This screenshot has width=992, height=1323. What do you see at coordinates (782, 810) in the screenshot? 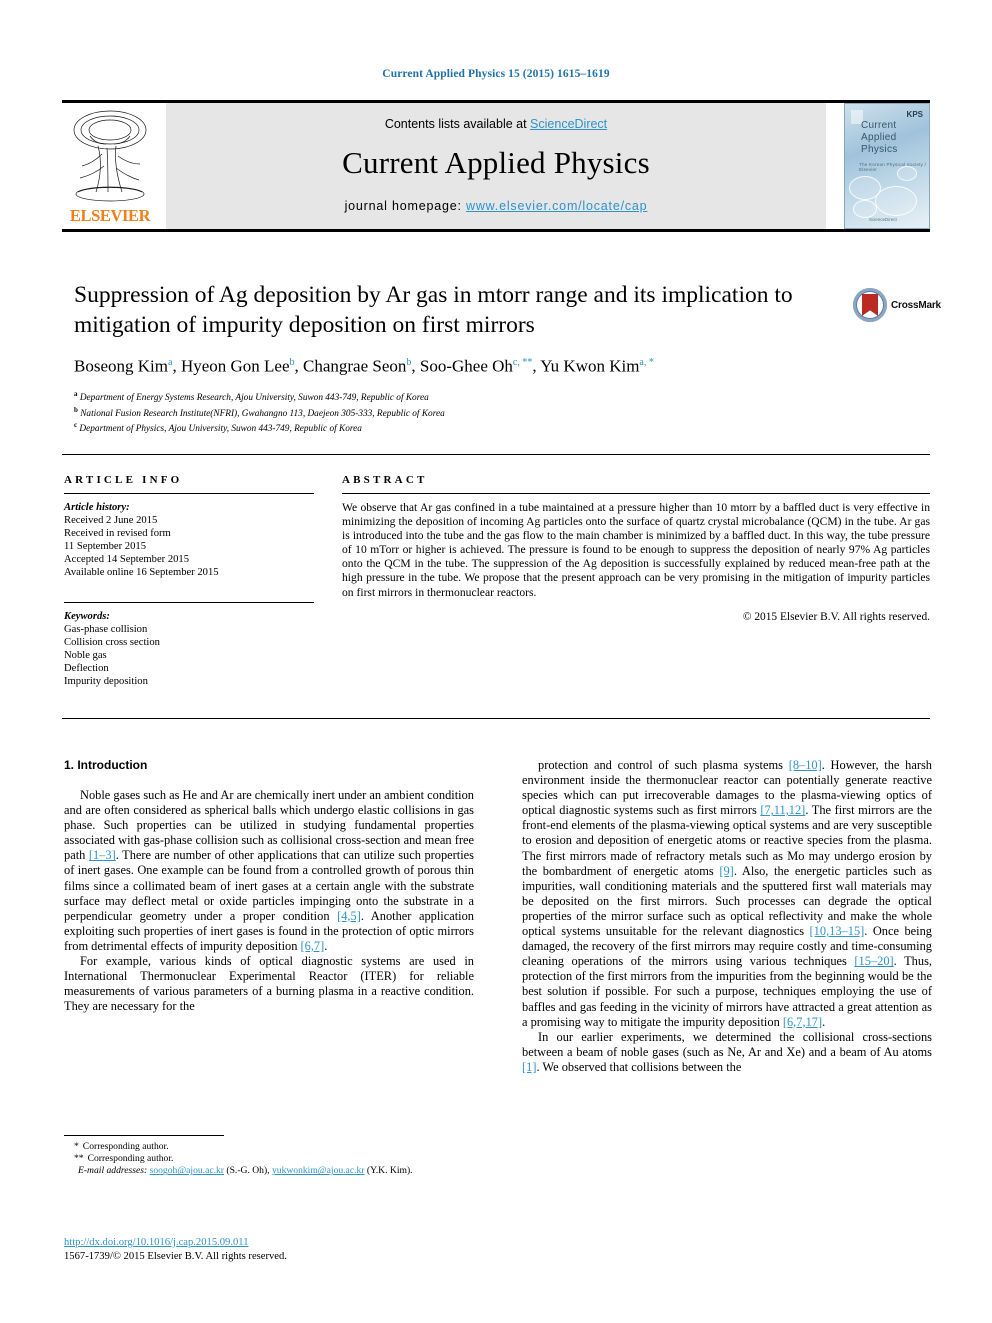
I see `citation-link: [7,11,12]` at bounding box center [782, 810].